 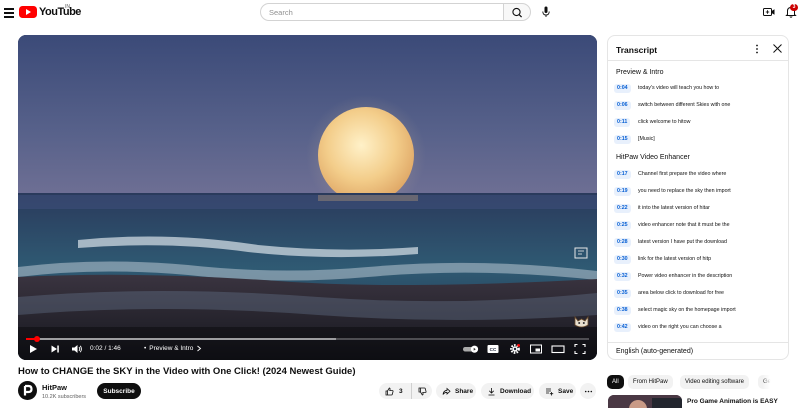 I want to click on segment-text: area below click to download for free, so click(x=681, y=293).